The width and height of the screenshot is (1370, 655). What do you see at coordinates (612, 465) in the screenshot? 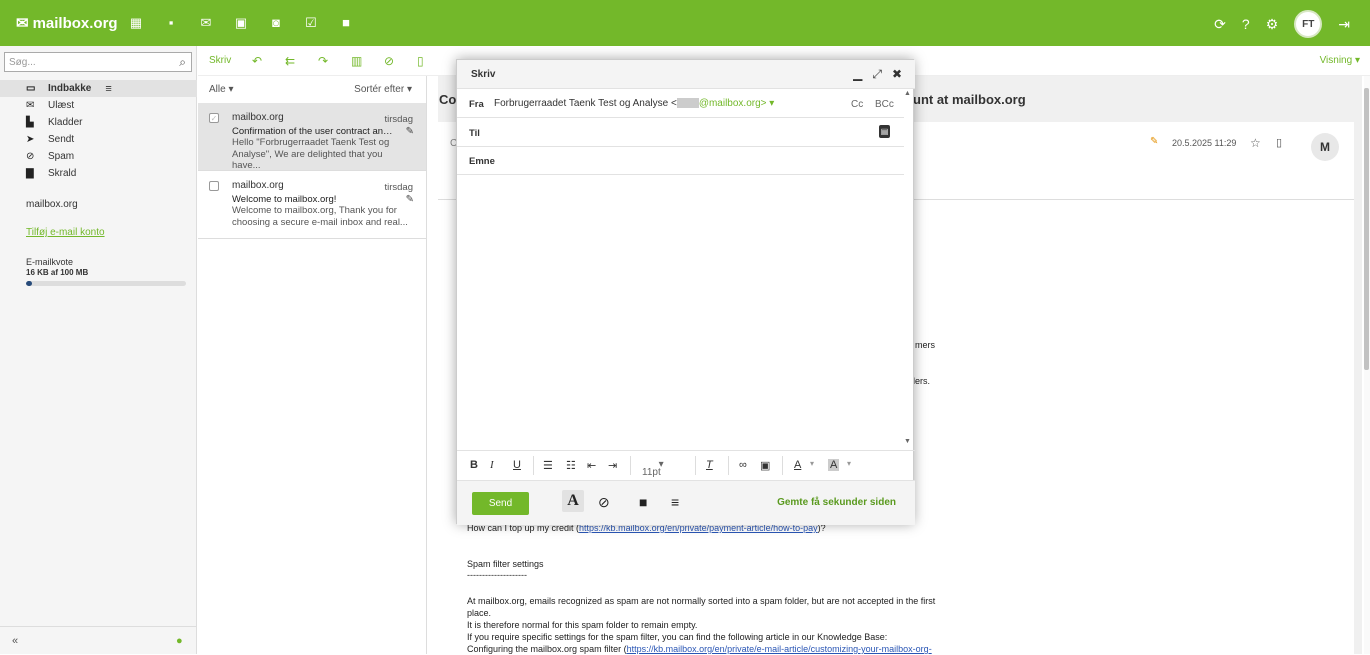
I see `indent-icon: ⇥` at bounding box center [612, 465].